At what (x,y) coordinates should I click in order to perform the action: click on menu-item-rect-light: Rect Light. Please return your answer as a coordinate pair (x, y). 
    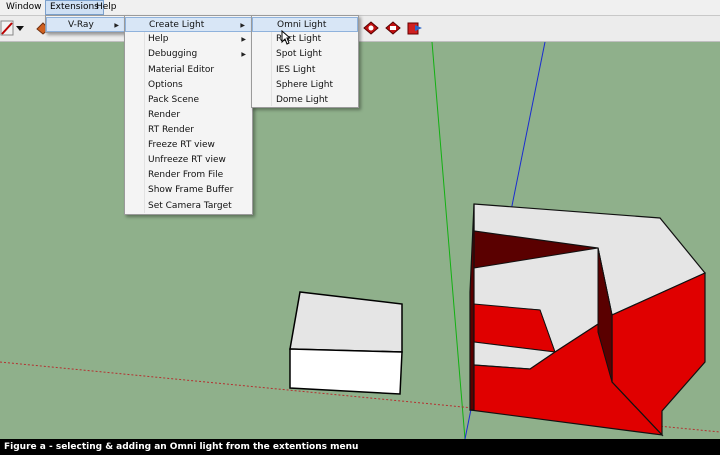
    Looking at the image, I should click on (305, 39).